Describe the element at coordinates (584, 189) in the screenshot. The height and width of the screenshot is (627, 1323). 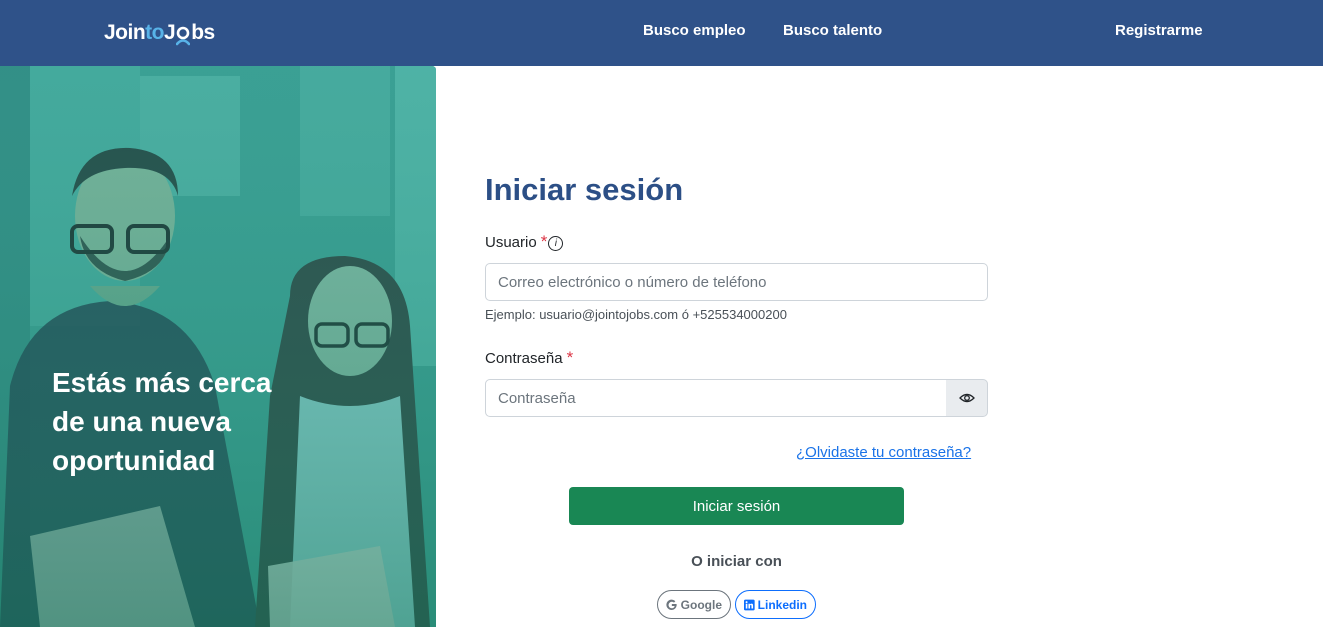
I see `page-title: Iniciar sesión` at that location.